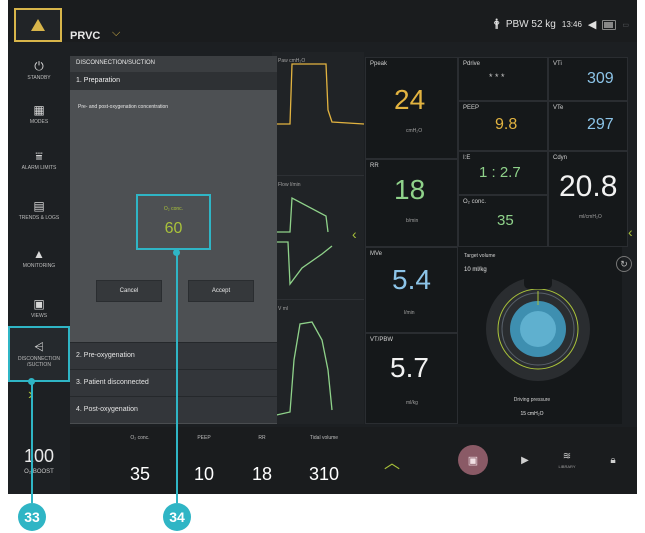 Image resolution: width=645 pixels, height=533 pixels. What do you see at coordinates (324, 438) in the screenshot?
I see `setting-label: Tidal volume` at bounding box center [324, 438].